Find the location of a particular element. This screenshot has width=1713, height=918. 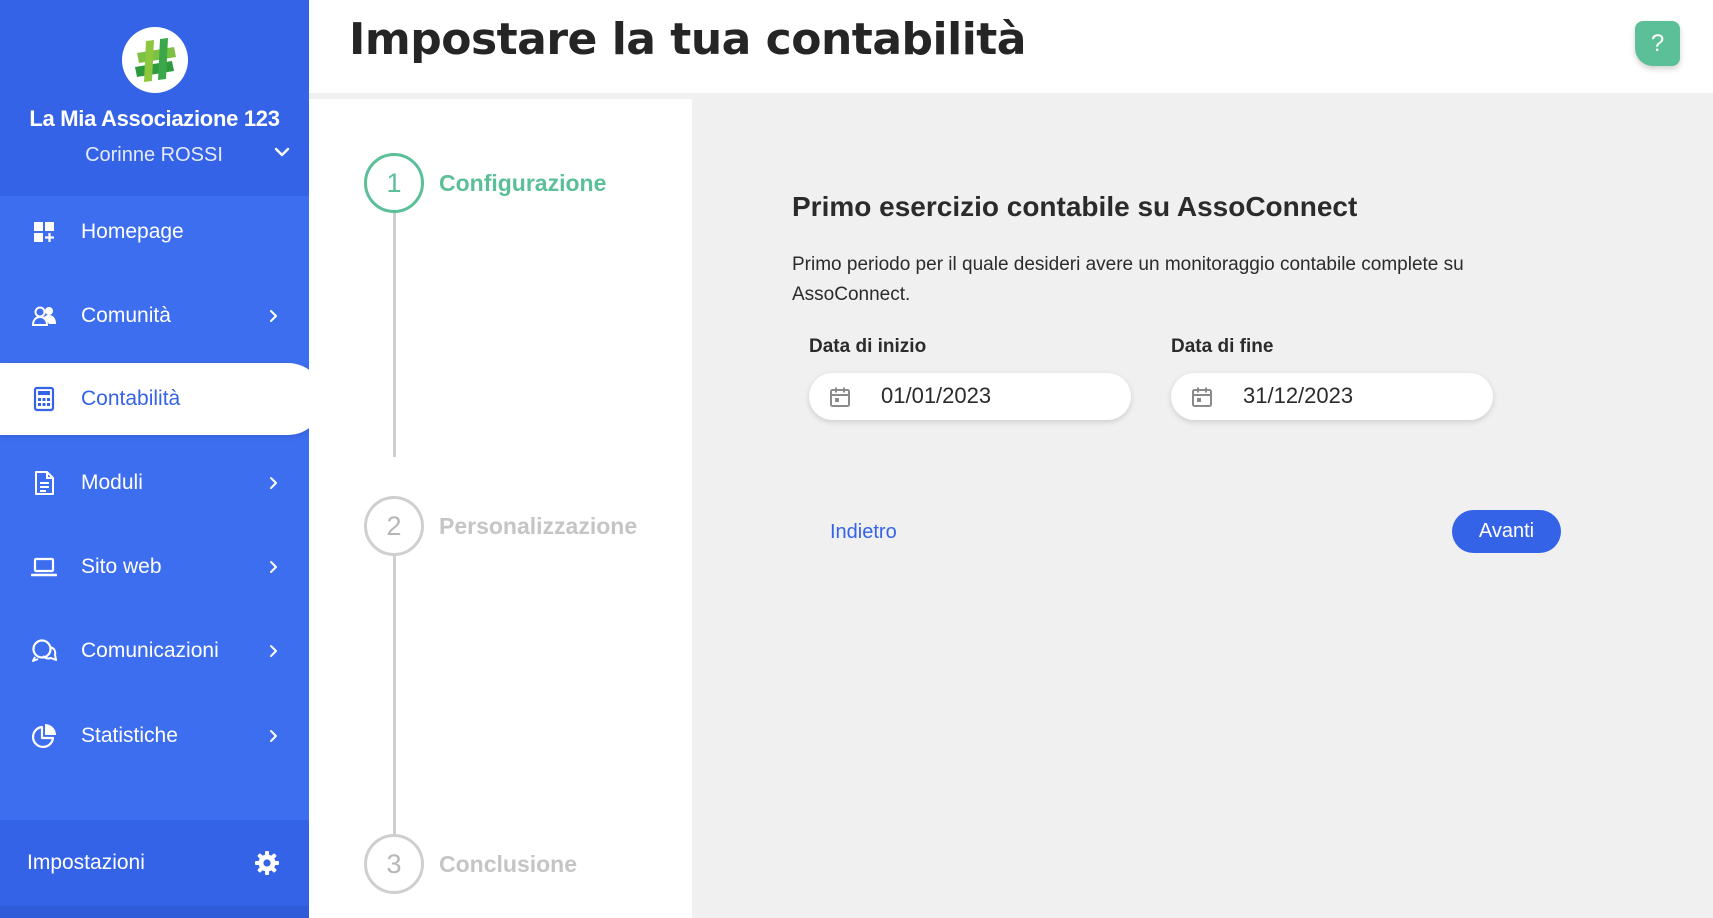

end-date-input is located at coordinates (1353, 396).